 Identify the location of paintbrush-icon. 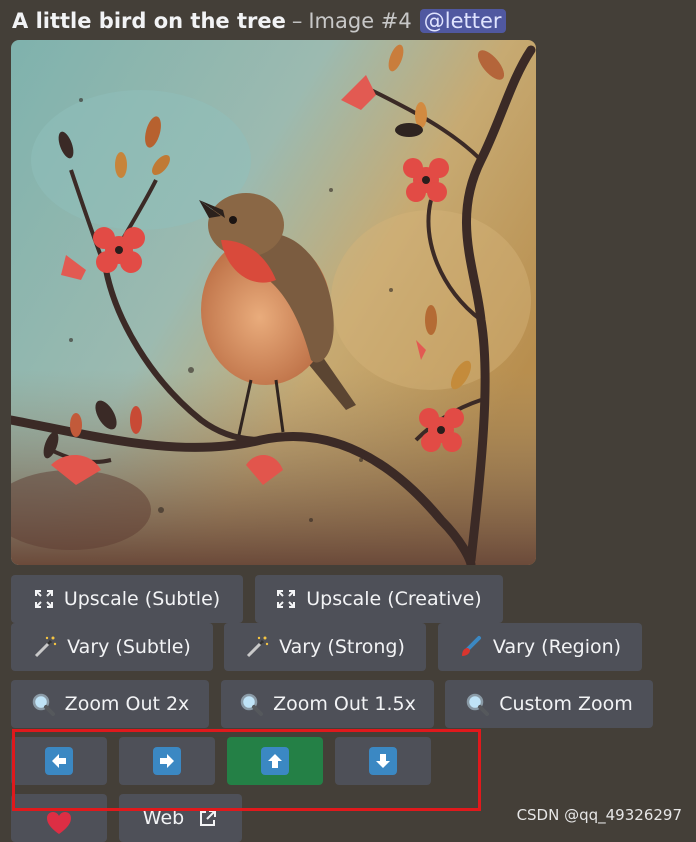
(471, 647).